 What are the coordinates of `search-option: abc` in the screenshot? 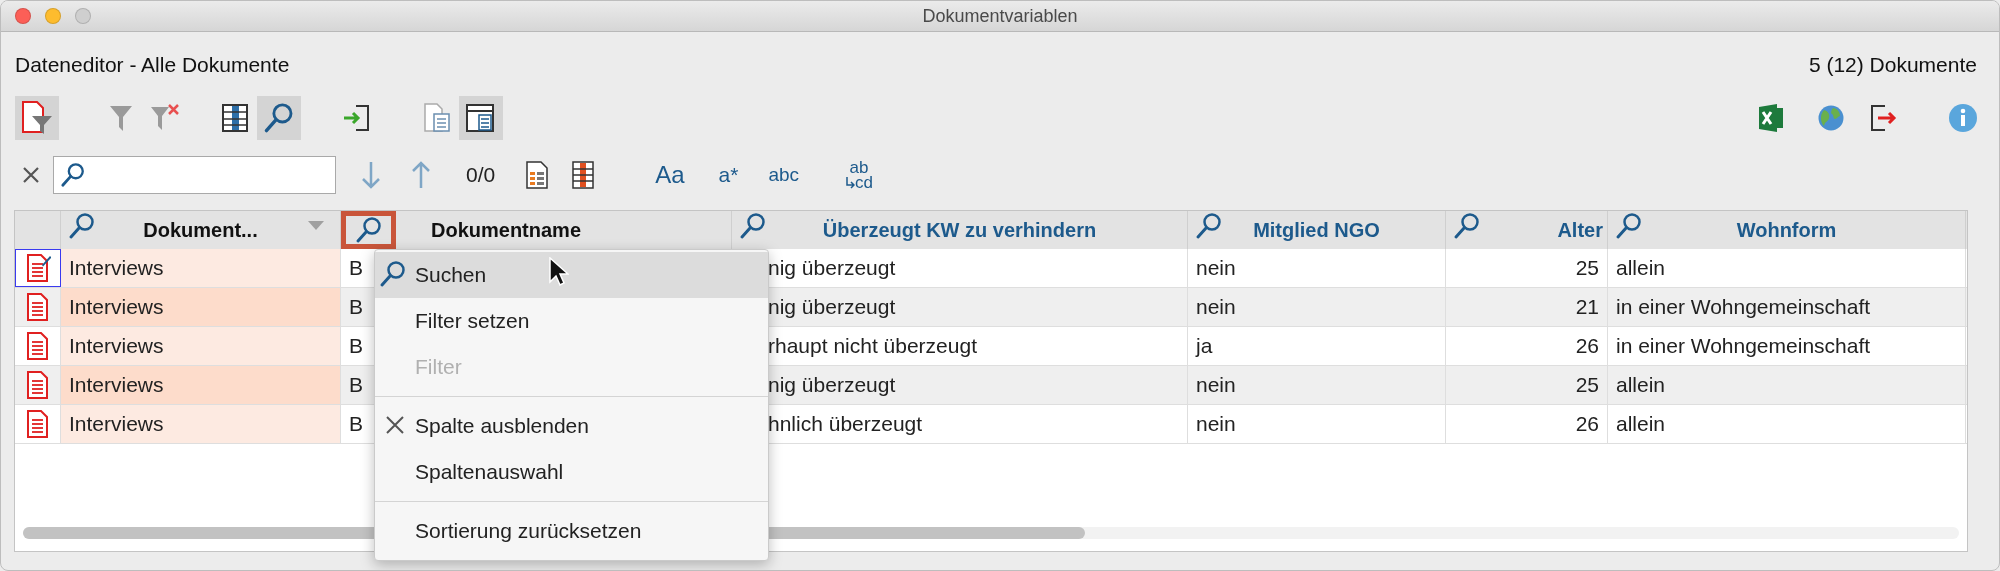 It's located at (784, 175).